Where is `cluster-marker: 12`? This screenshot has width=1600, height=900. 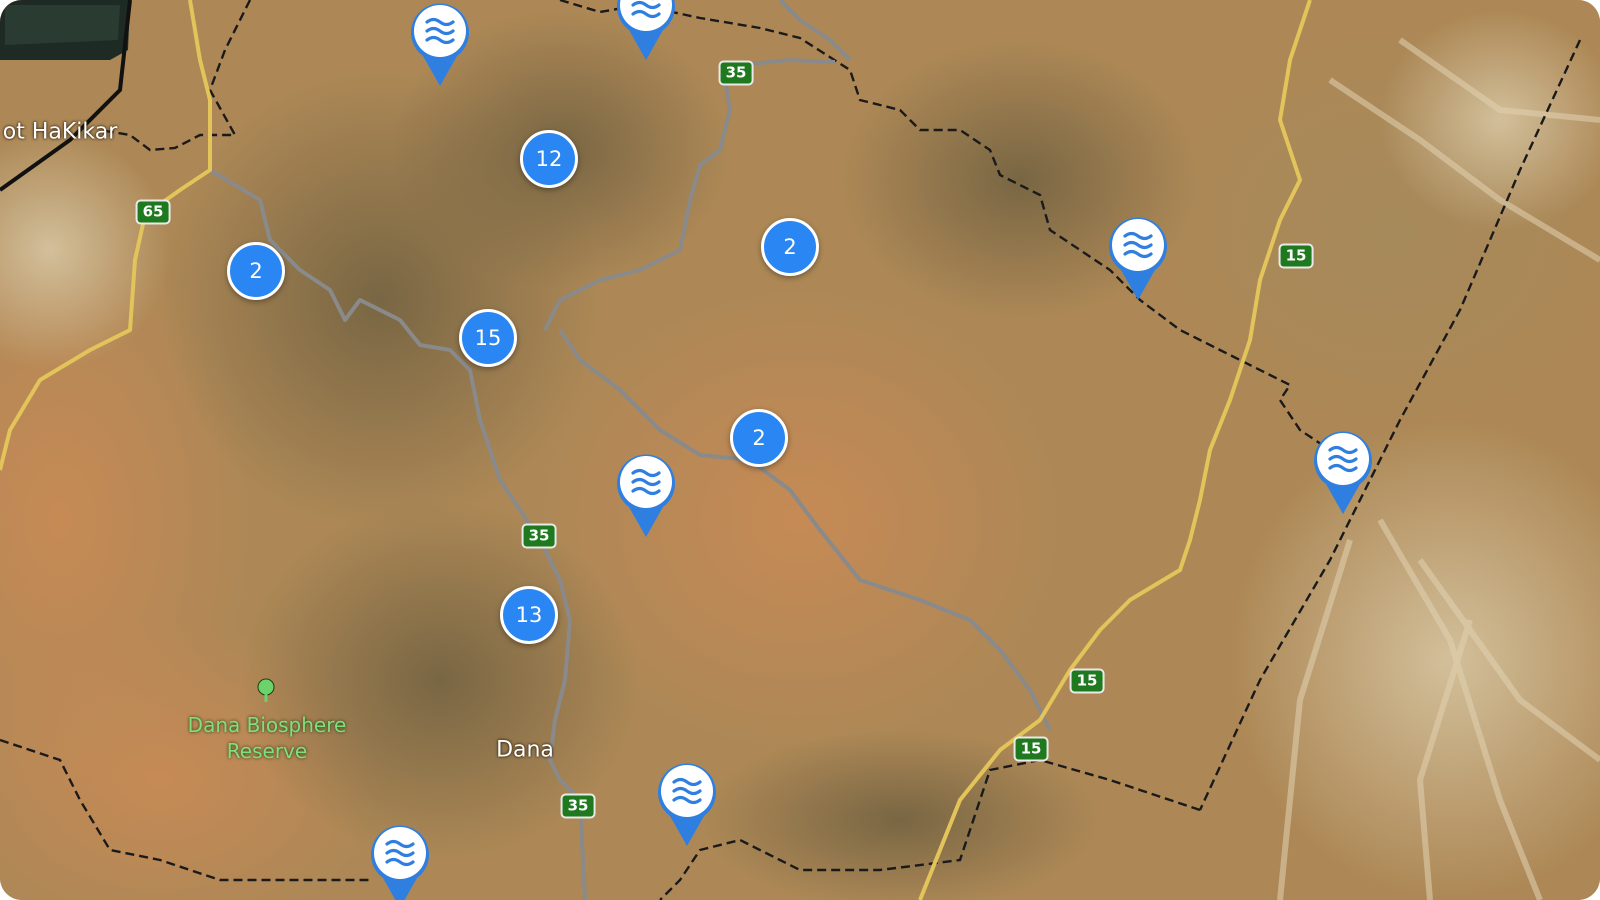
cluster-marker: 12 is located at coordinates (549, 159).